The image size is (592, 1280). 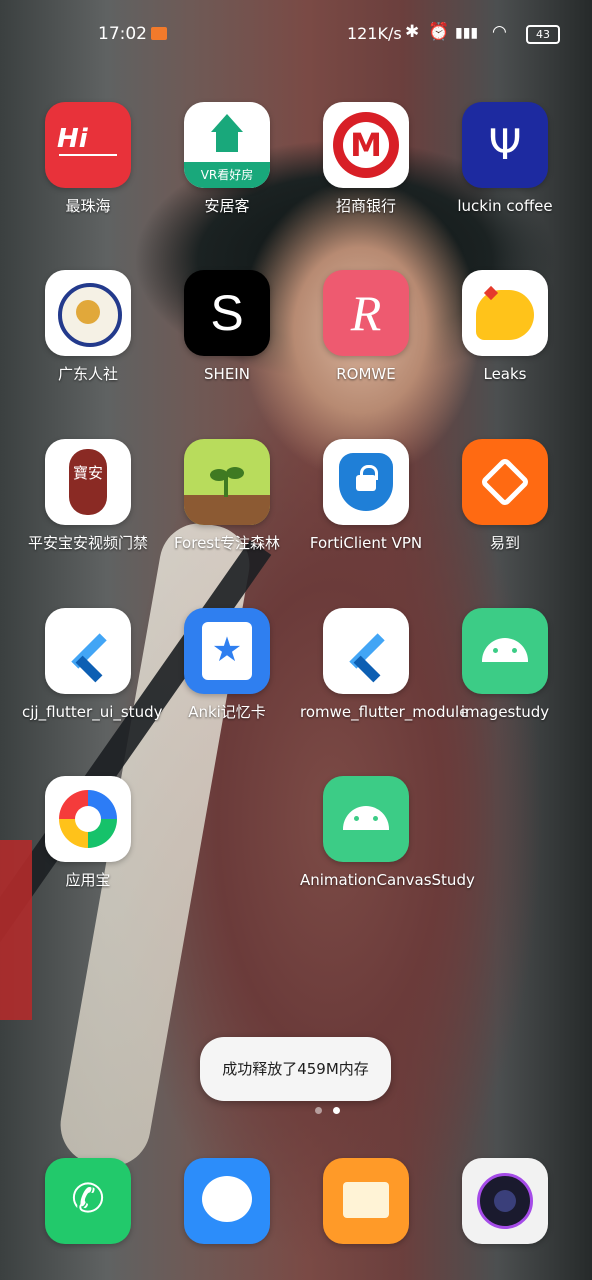 What do you see at coordinates (159, 33) in the screenshot?
I see `notification-icon` at bounding box center [159, 33].